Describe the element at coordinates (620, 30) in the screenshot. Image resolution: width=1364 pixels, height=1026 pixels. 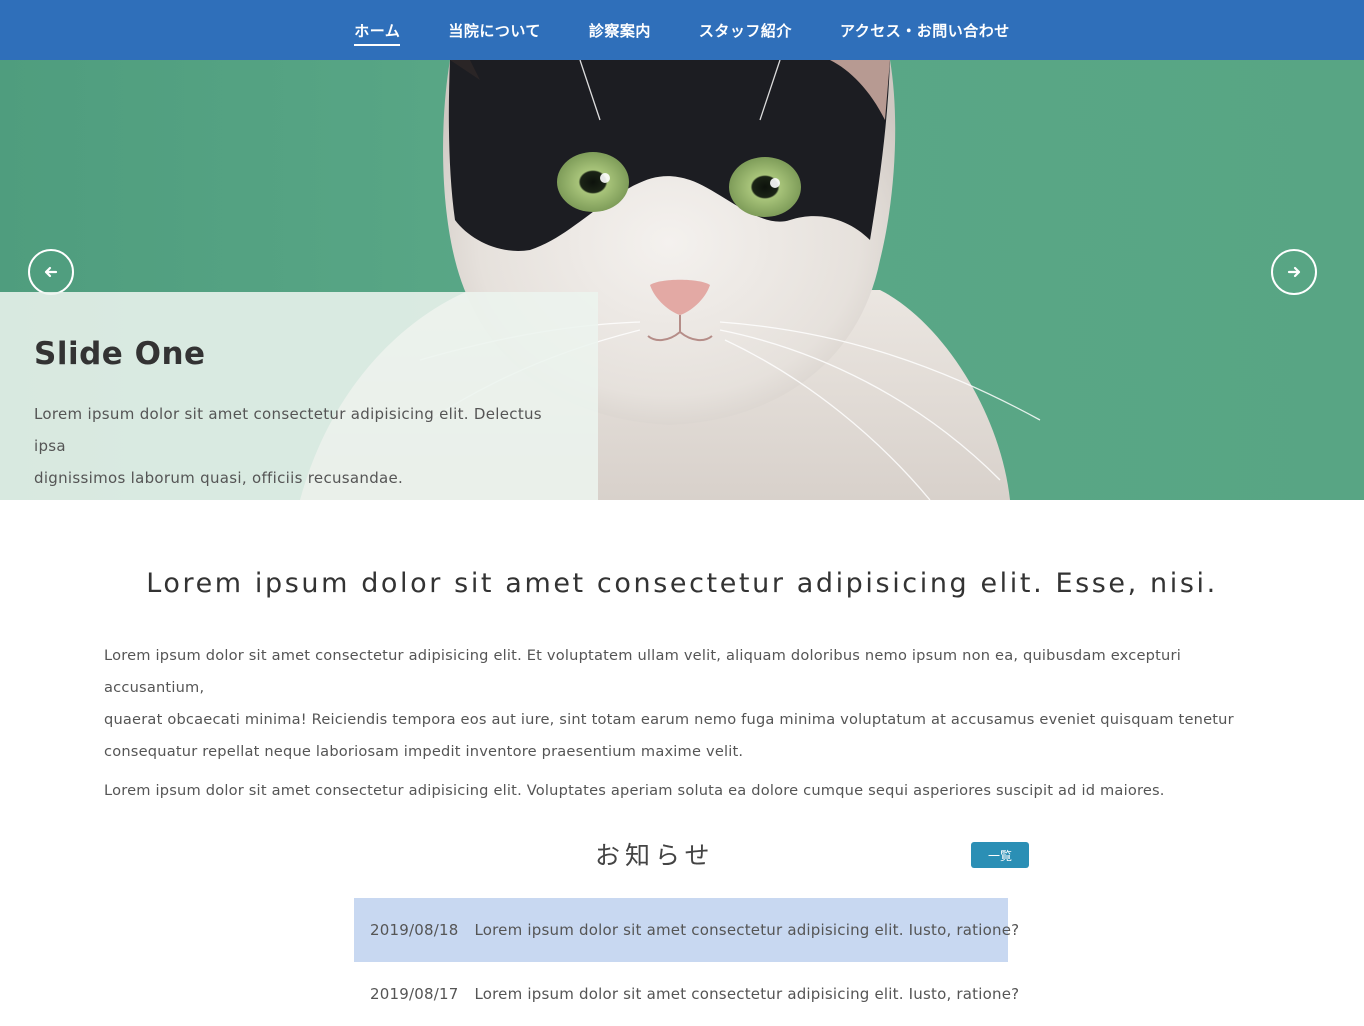
I see `nav-item-services: 診察案内` at that location.